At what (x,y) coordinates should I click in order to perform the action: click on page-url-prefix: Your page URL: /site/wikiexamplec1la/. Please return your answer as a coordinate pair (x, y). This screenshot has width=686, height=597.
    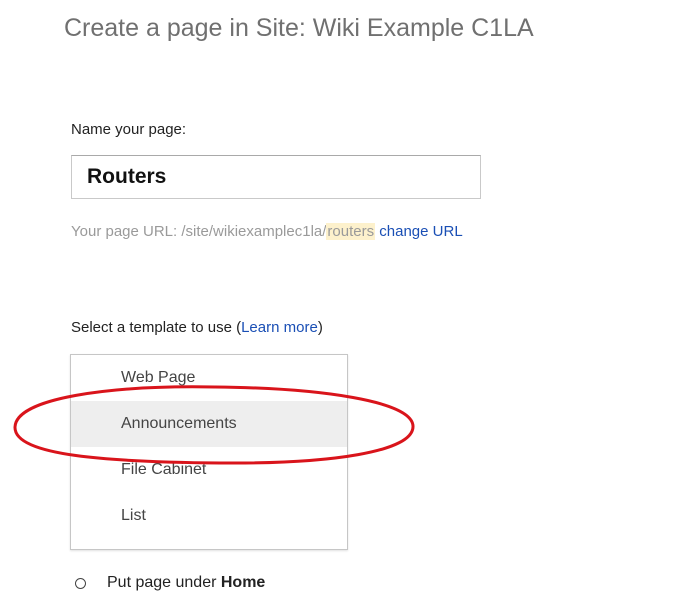
    Looking at the image, I should click on (199, 231).